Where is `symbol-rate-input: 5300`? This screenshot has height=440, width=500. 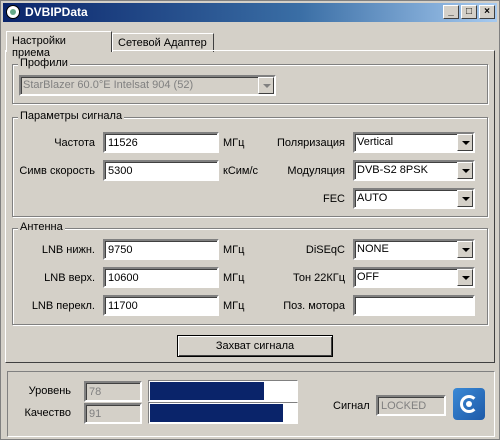
symbol-rate-input: 5300 is located at coordinates (161, 170).